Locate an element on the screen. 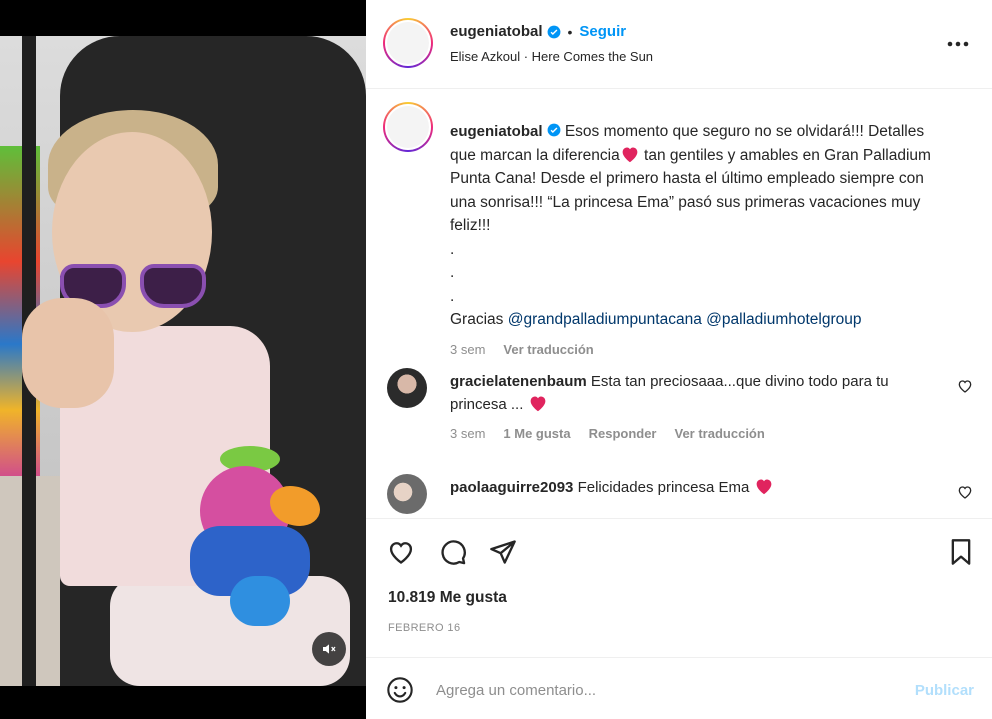 This screenshot has width=992, height=719. post-actions: 10.819 Me gusta FEBRERO 16 is located at coordinates (679, 587).